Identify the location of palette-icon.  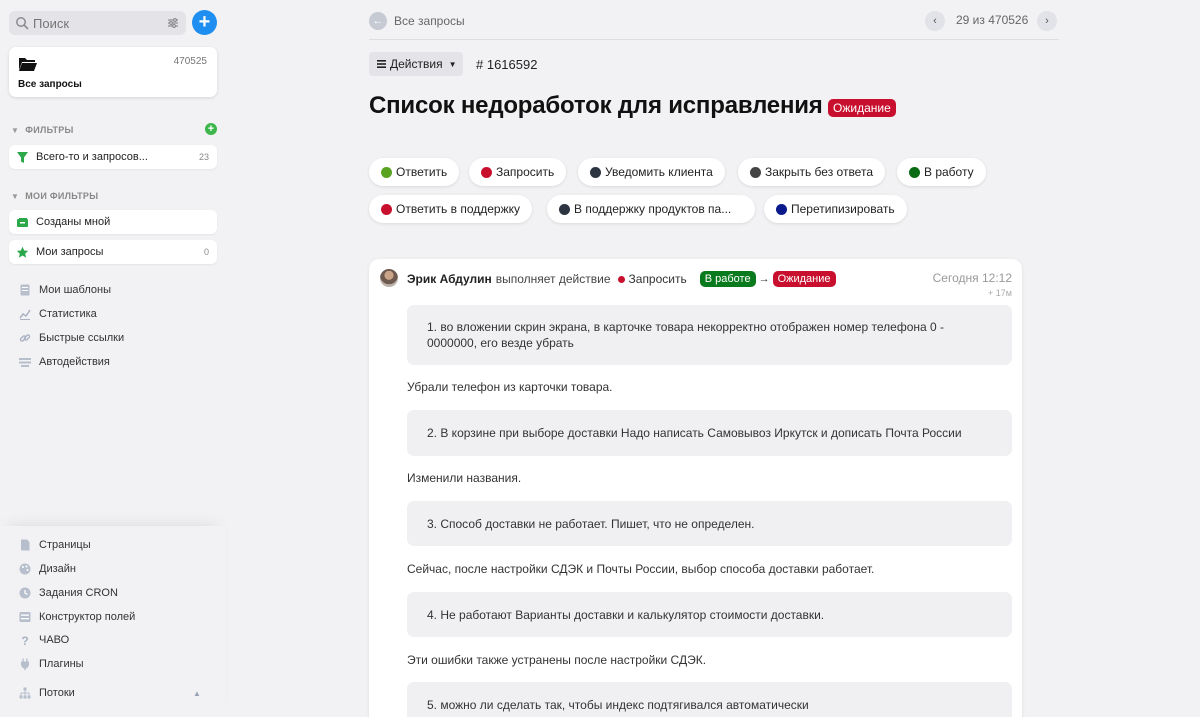
(25, 569).